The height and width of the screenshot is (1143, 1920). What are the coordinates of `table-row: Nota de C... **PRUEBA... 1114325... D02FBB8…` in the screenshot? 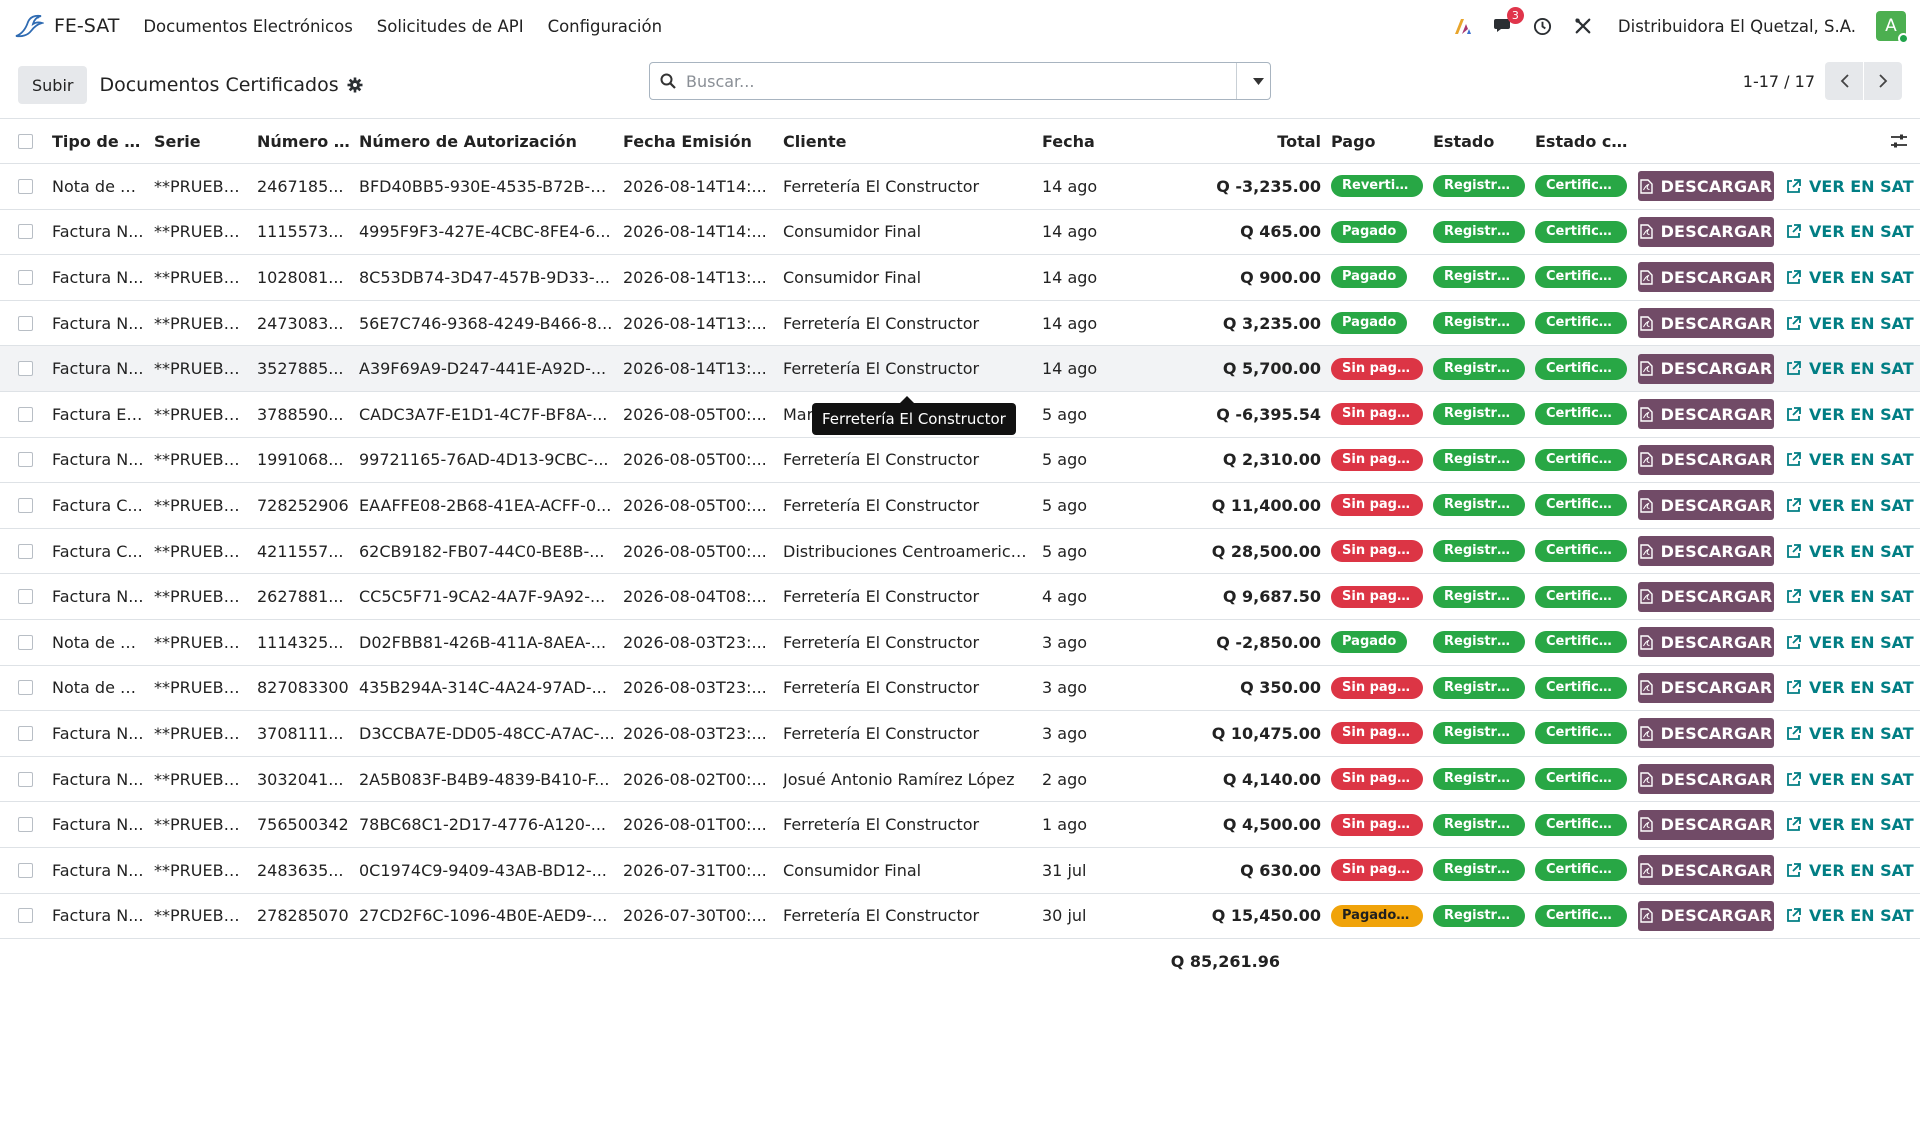 It's located at (960, 643).